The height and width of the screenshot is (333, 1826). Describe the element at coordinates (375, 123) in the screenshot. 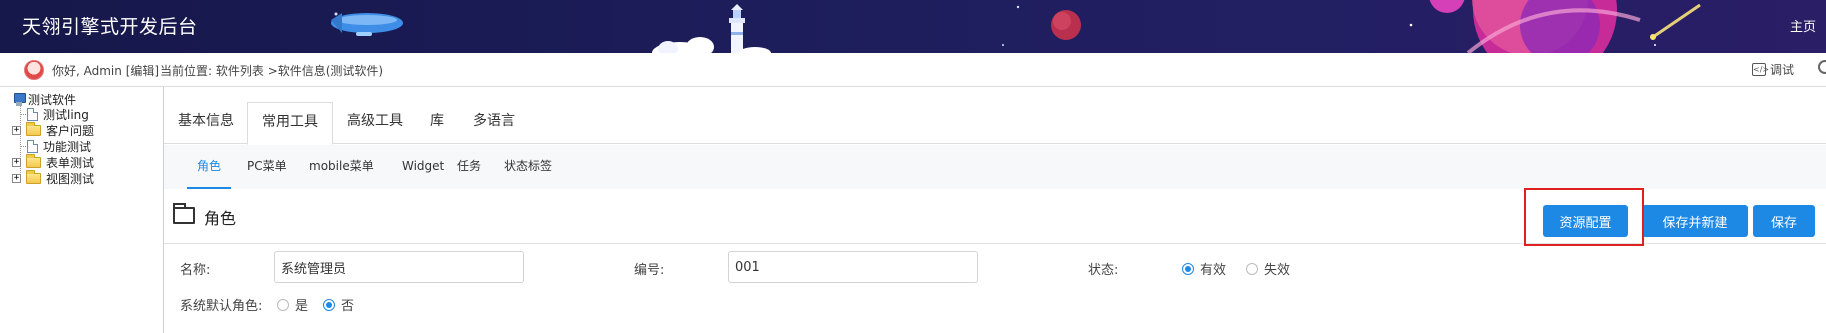

I see `tab-advanced-tools: 高级工具` at that location.